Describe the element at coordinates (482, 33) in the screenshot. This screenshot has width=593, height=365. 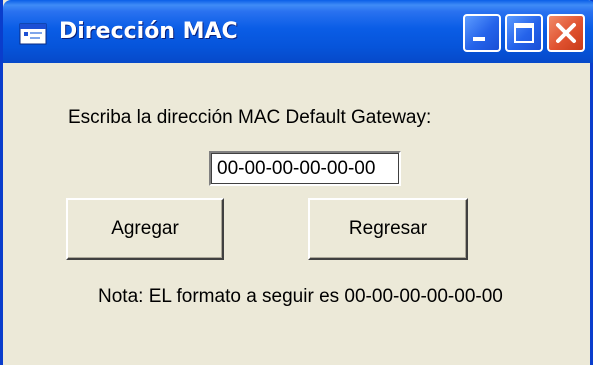
I see `minimize-button` at that location.